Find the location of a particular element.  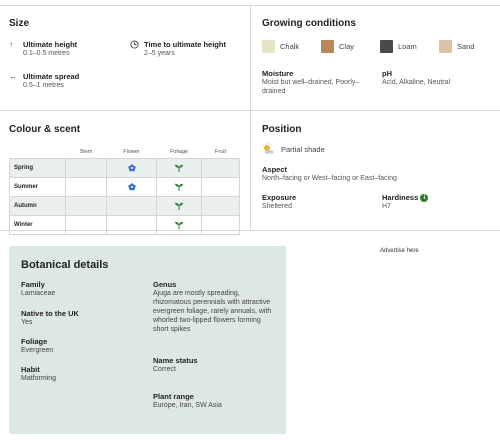

info-icon: i is located at coordinates (424, 198).